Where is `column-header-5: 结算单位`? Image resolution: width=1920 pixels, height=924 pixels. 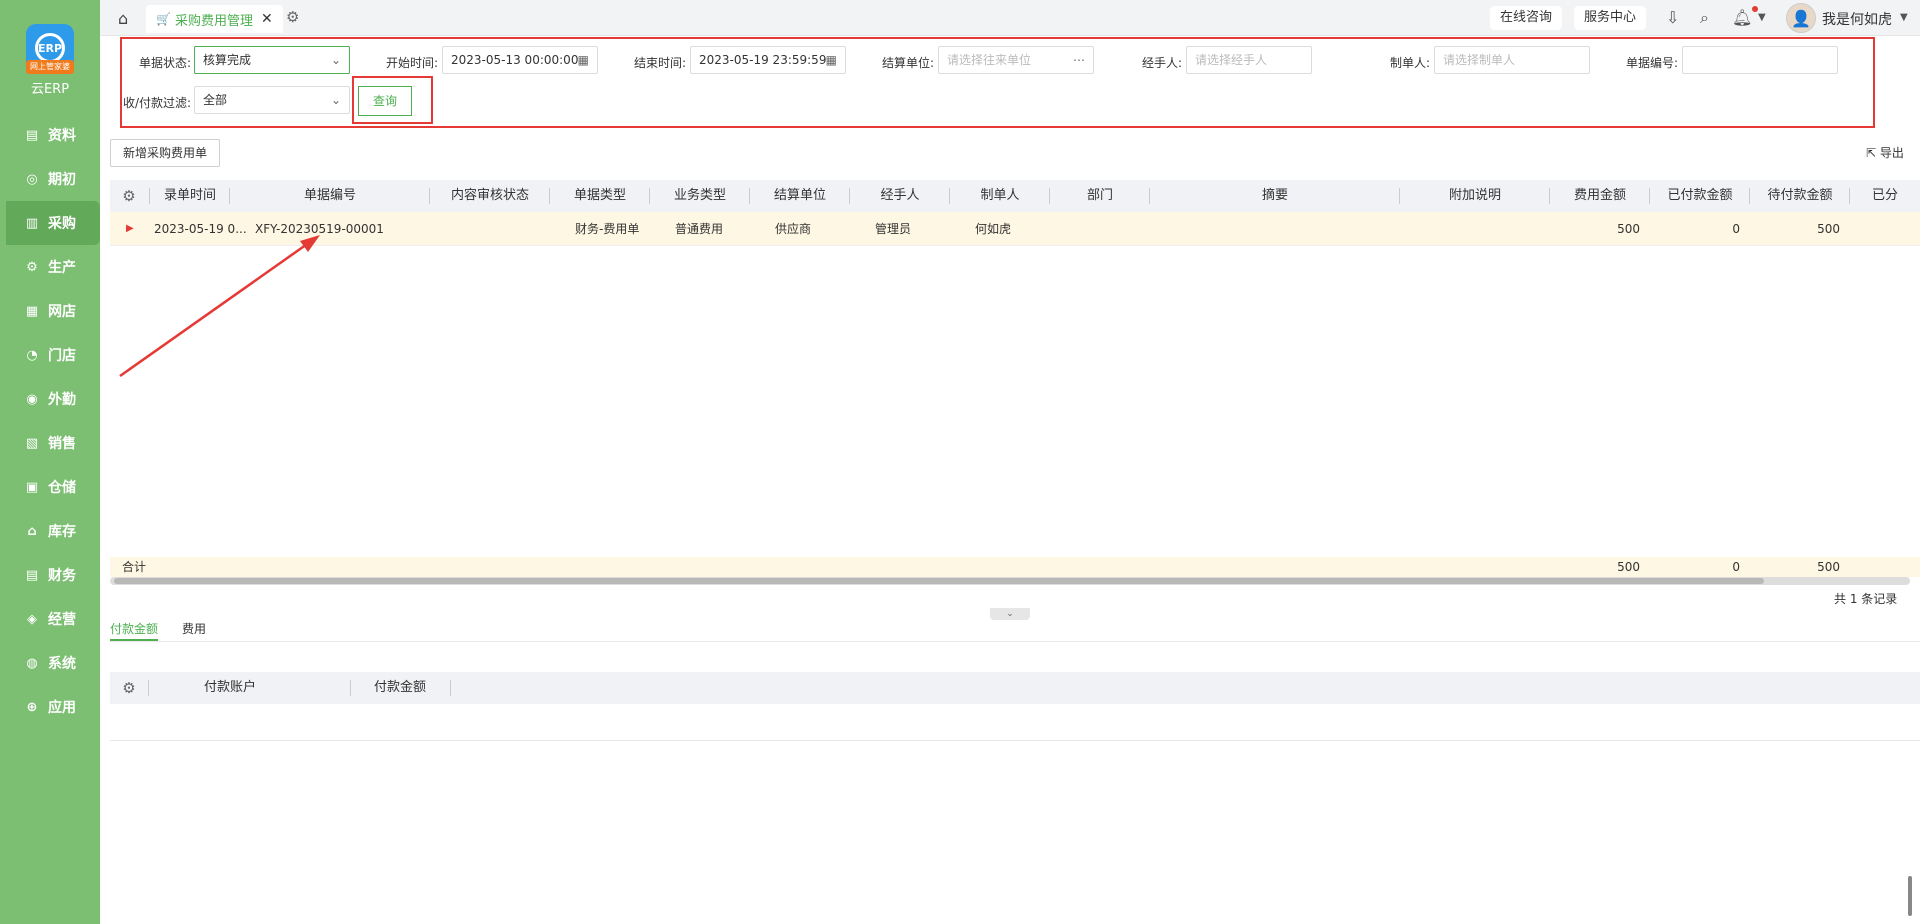 column-header-5: 结算单位 is located at coordinates (800, 196).